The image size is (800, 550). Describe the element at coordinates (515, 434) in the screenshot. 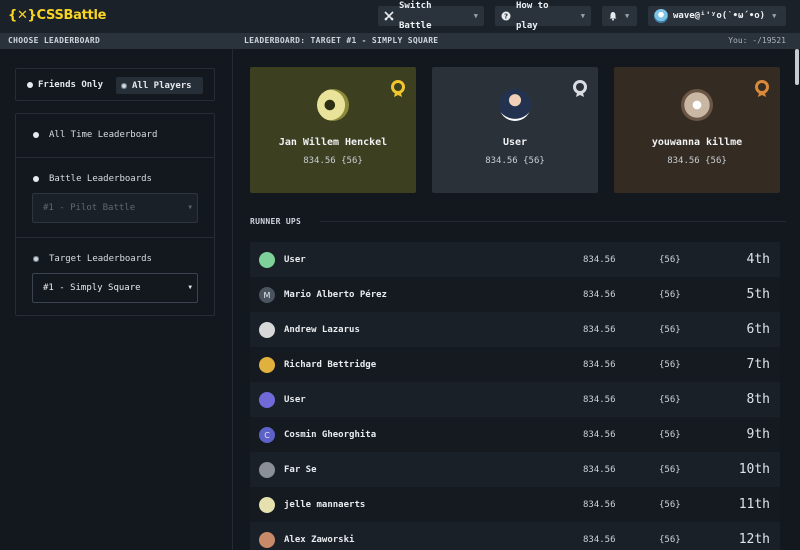

I see `table-row: C Cosmin Gheorghita 834.56 {56} 9th` at that location.